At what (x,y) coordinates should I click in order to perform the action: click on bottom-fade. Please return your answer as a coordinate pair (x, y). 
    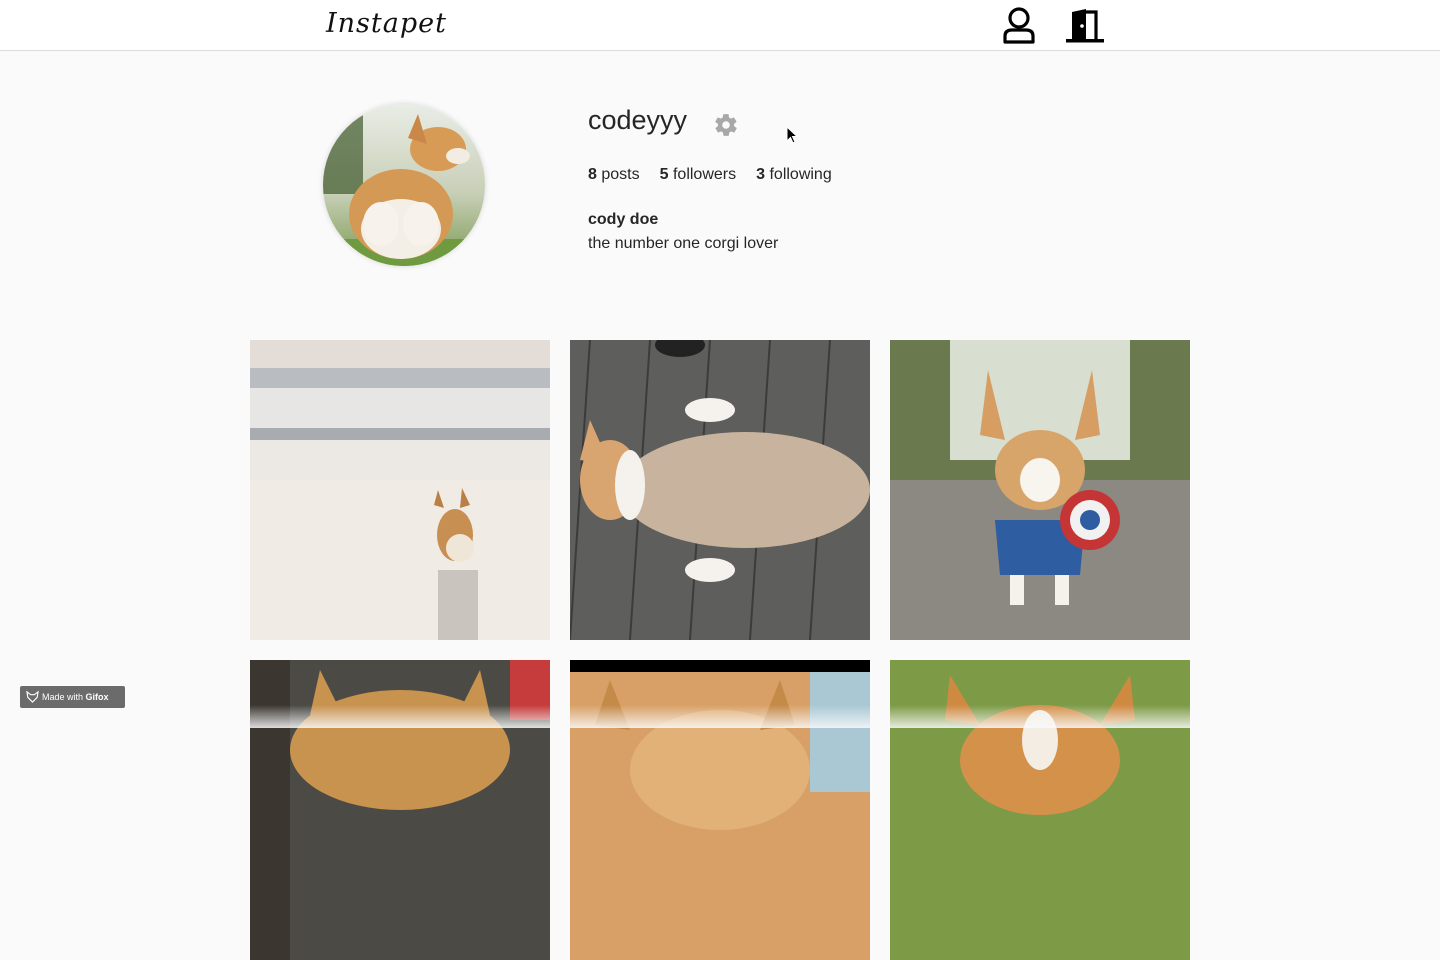
    Looking at the image, I should click on (720, 716).